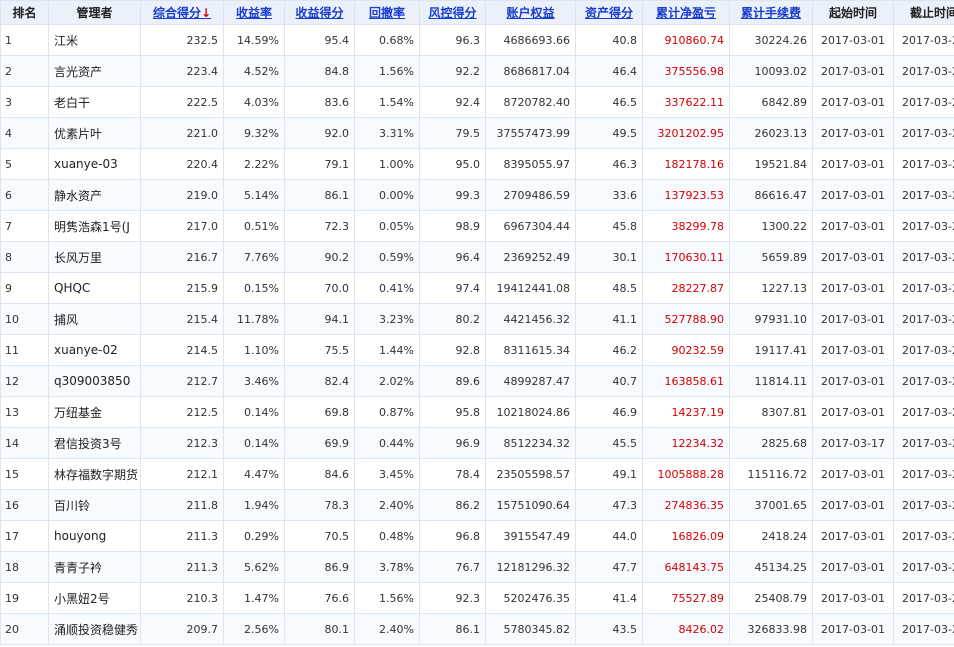 The image size is (954, 647). I want to click on cell-return-score: 94.1, so click(319, 319).